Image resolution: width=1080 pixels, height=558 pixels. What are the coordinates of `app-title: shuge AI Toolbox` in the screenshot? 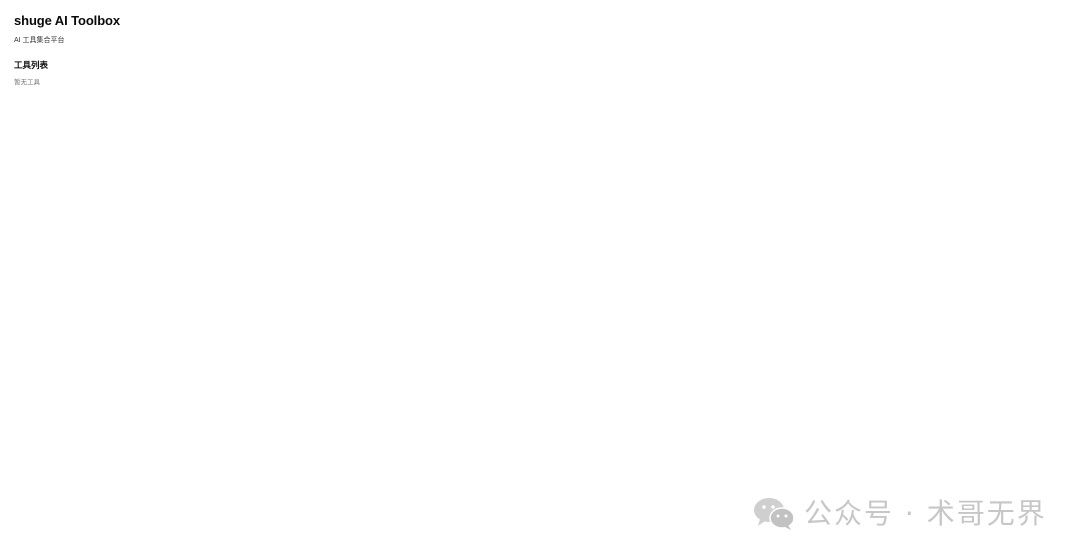 It's located at (67, 20).